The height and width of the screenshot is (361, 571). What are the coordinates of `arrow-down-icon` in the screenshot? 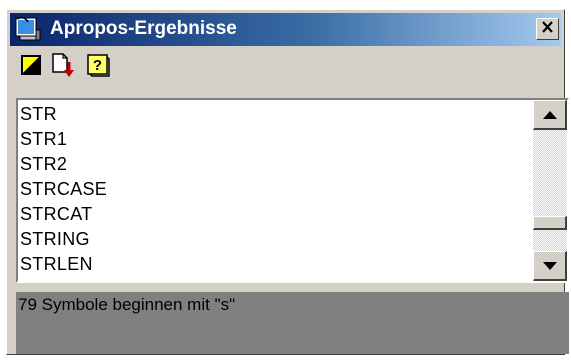 It's located at (549, 266).